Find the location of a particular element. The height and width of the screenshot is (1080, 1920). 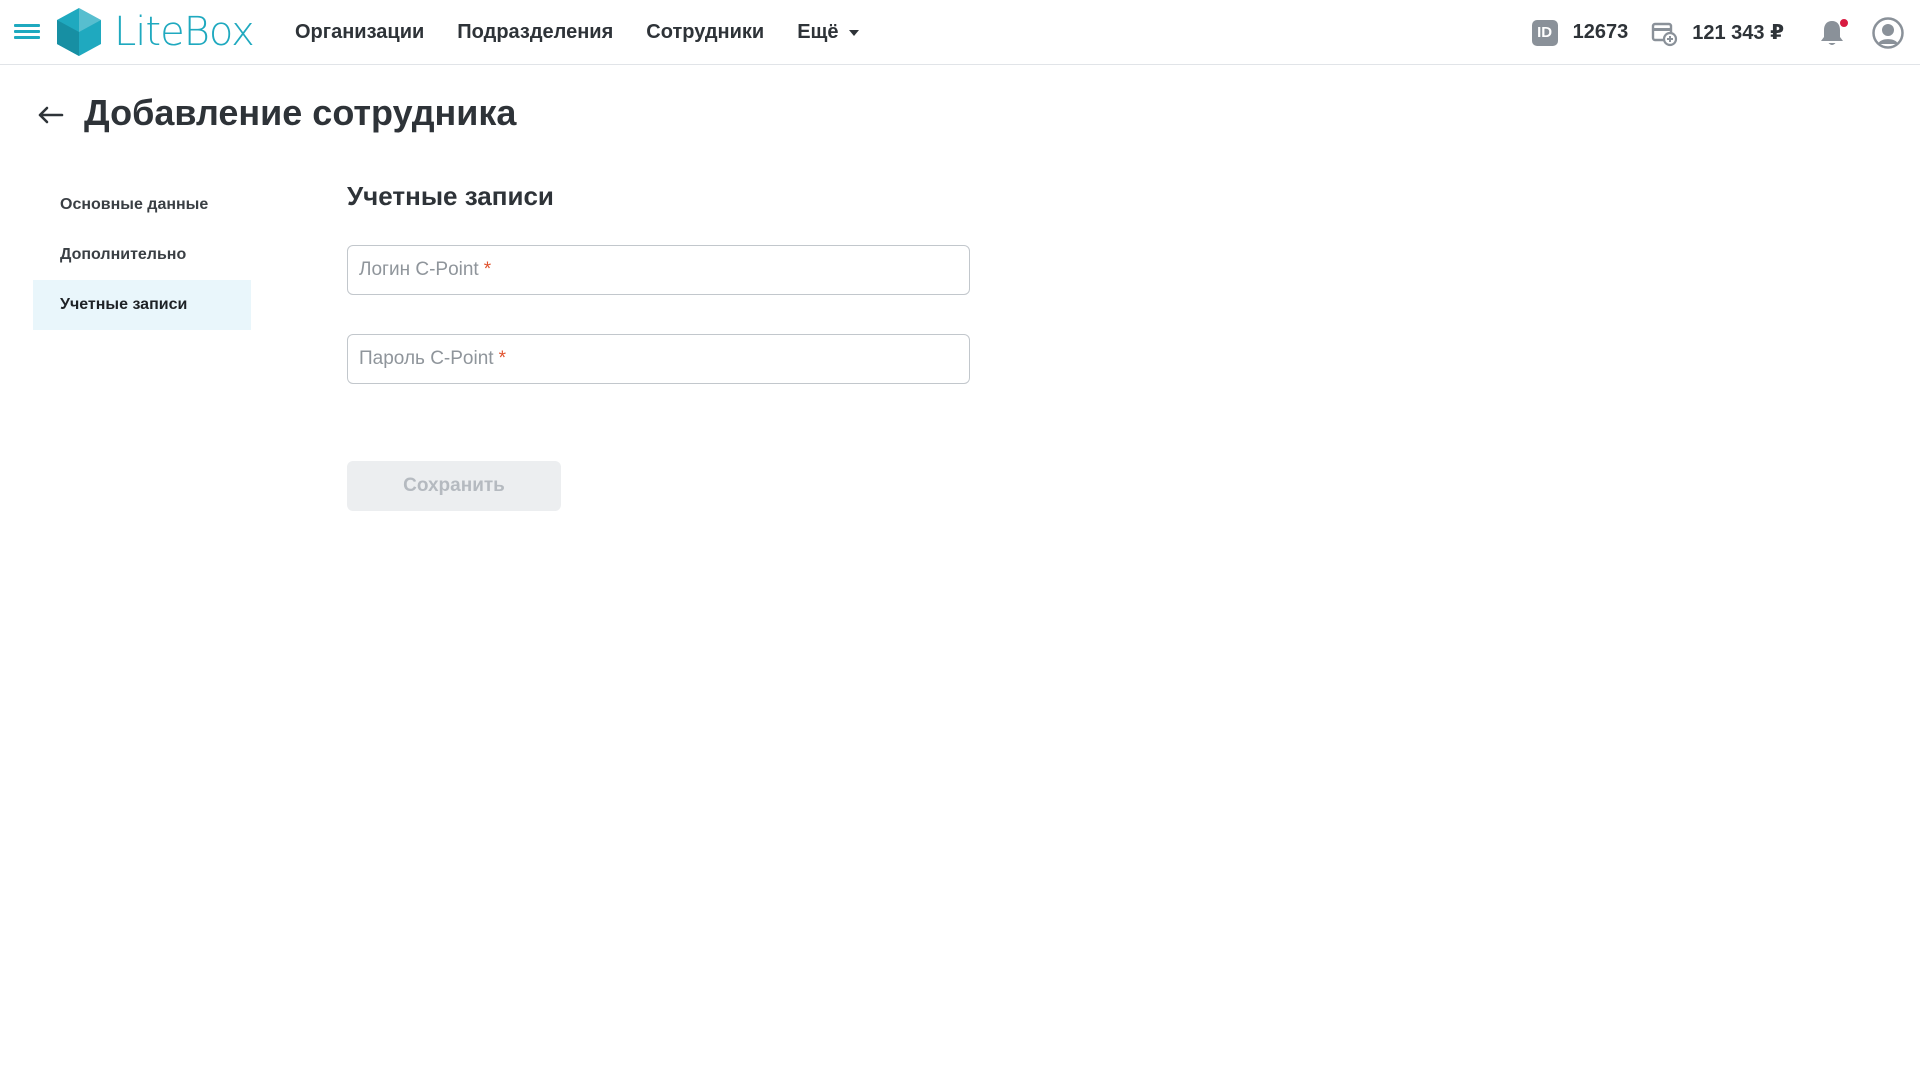

nav-organizations: Организации is located at coordinates (359, 32).